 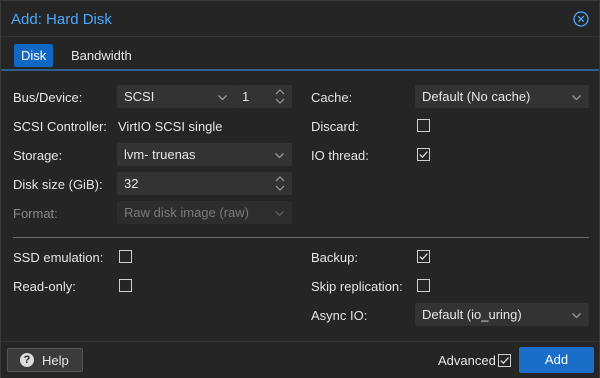 I want to click on dialog-footer: ? Help Advanced Add, so click(x=300, y=359).